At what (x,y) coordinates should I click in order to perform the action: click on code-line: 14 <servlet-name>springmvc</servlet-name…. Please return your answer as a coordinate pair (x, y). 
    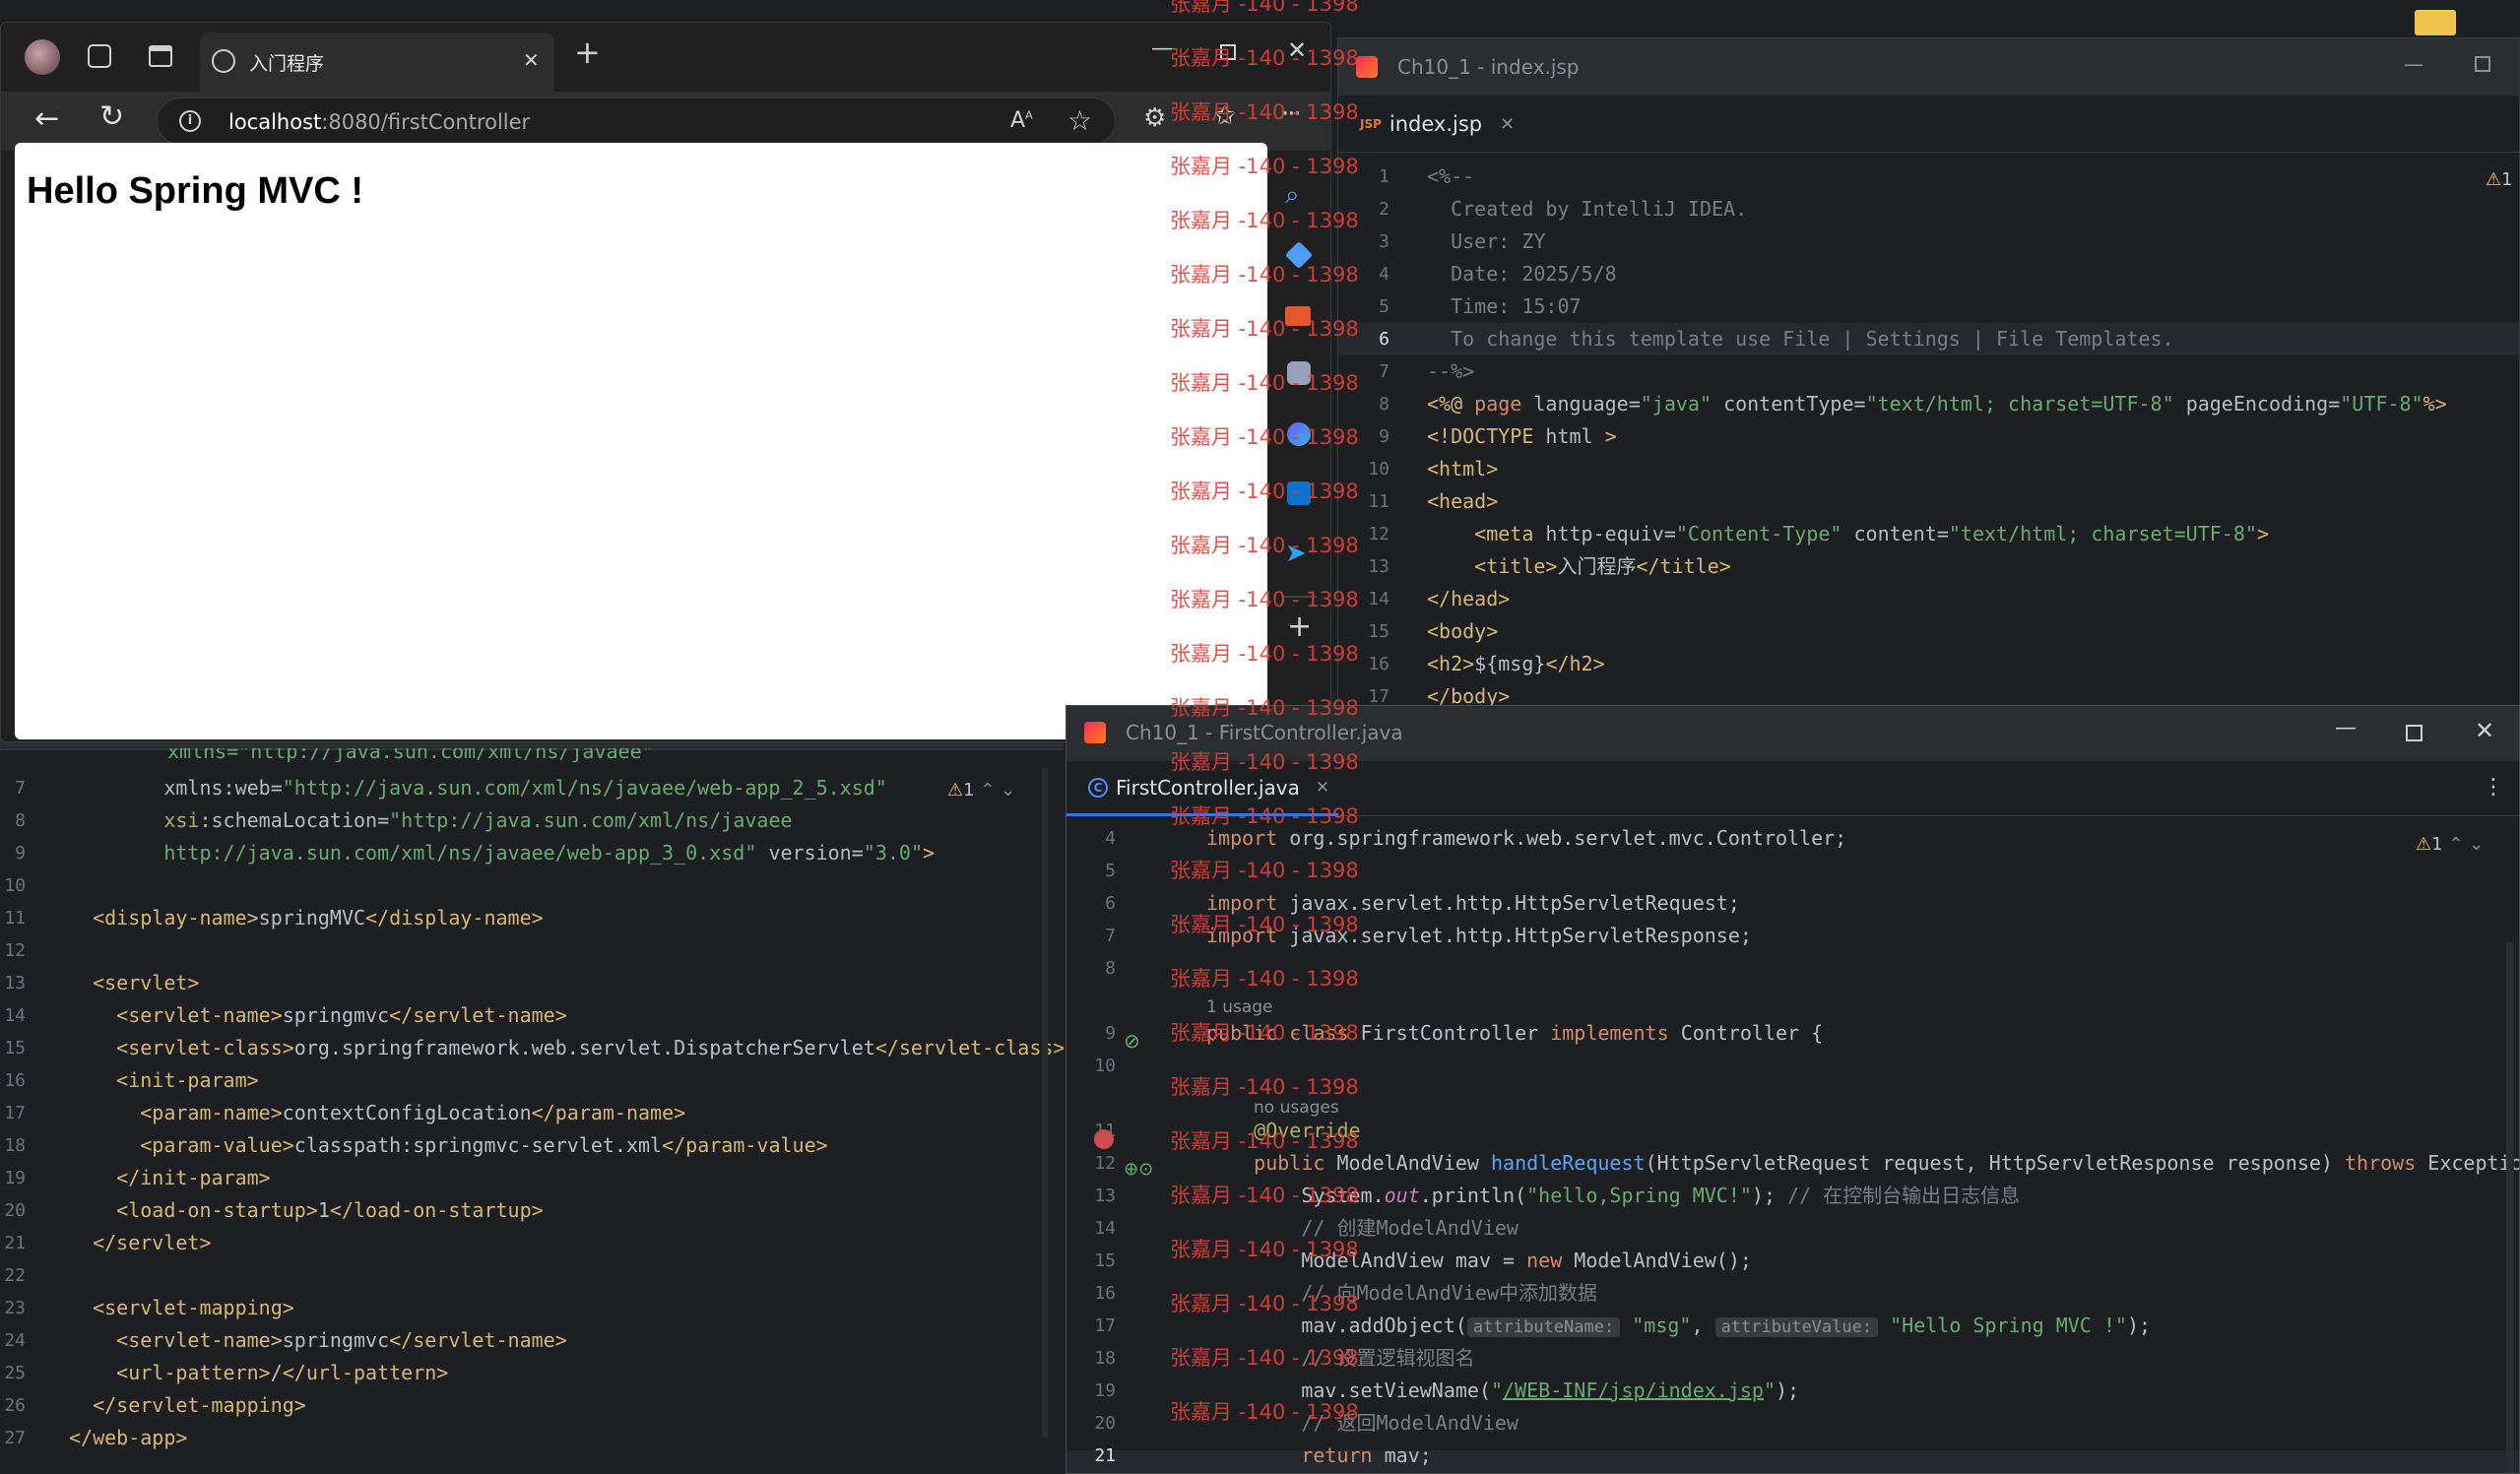
    Looking at the image, I should click on (527, 1016).